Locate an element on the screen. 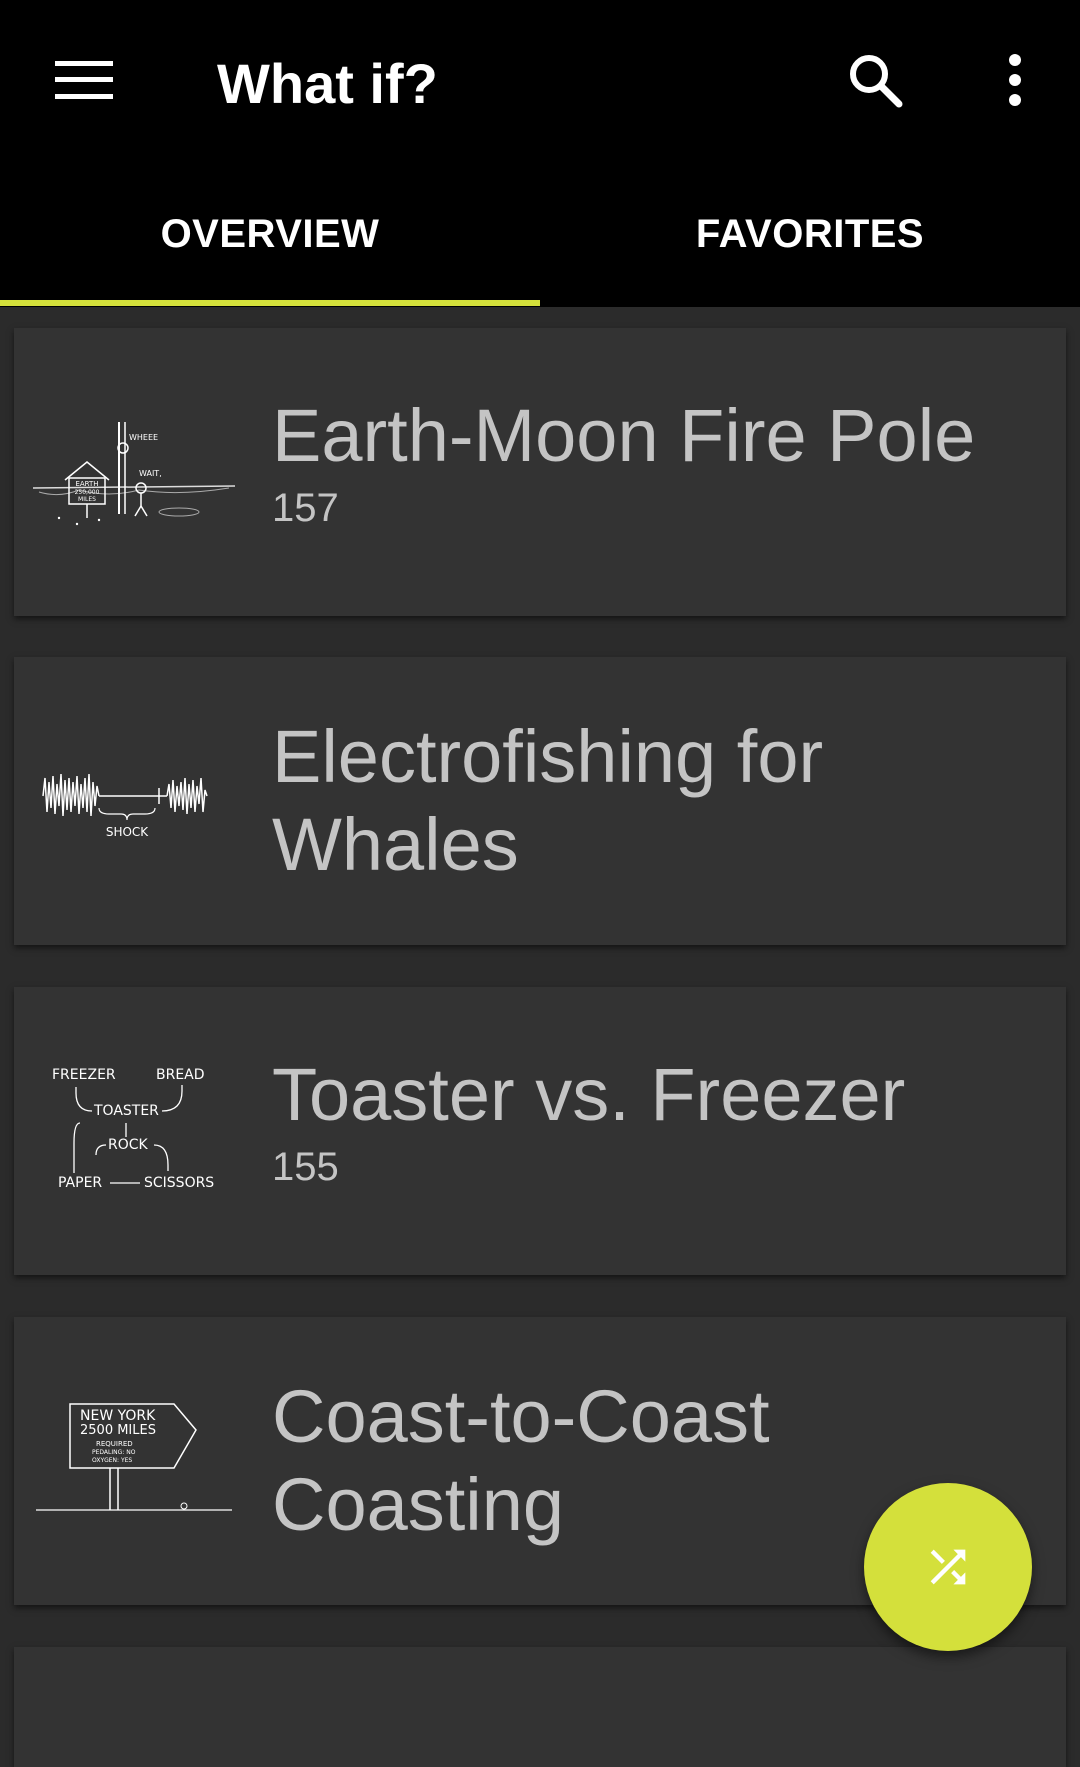 This screenshot has height=1767, width=1080. diagram-label: FREEZER is located at coordinates (84, 1075).